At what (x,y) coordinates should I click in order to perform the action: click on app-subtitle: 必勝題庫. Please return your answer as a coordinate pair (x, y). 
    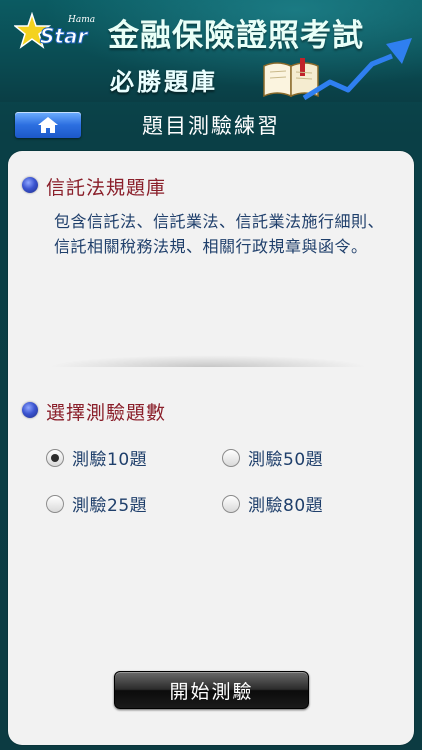
    Looking at the image, I should click on (164, 82).